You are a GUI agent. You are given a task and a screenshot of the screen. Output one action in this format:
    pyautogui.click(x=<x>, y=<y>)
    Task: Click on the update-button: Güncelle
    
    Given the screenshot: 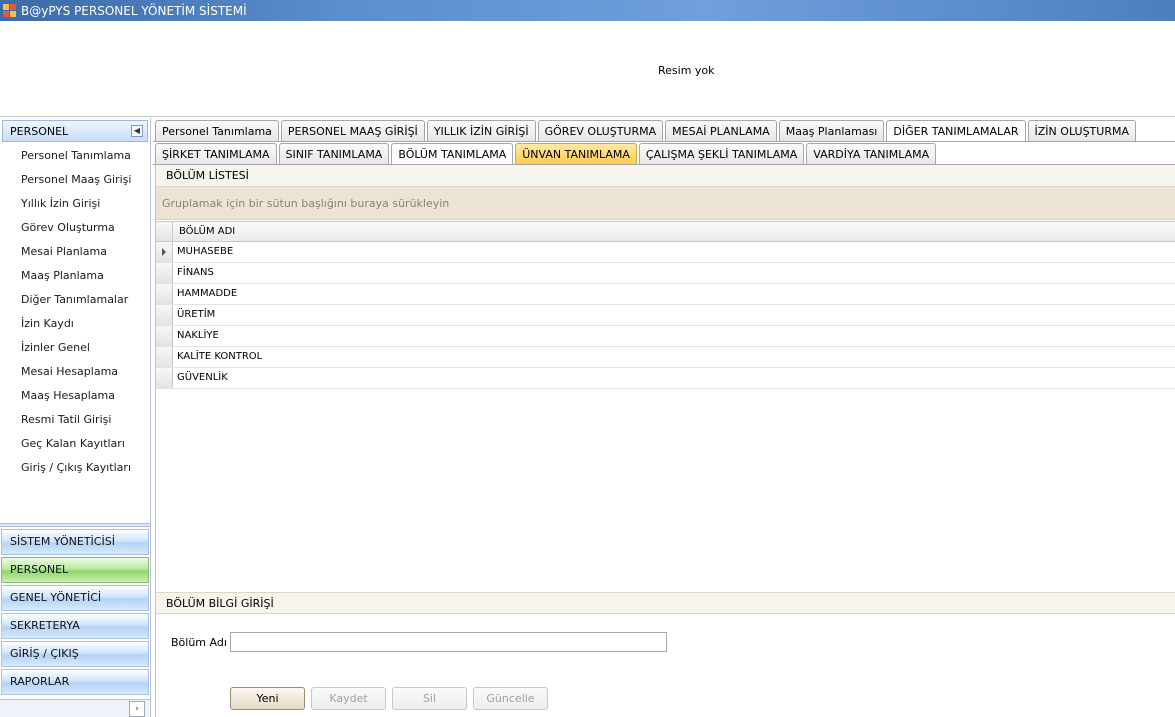 What is the action you would take?
    pyautogui.click(x=510, y=698)
    